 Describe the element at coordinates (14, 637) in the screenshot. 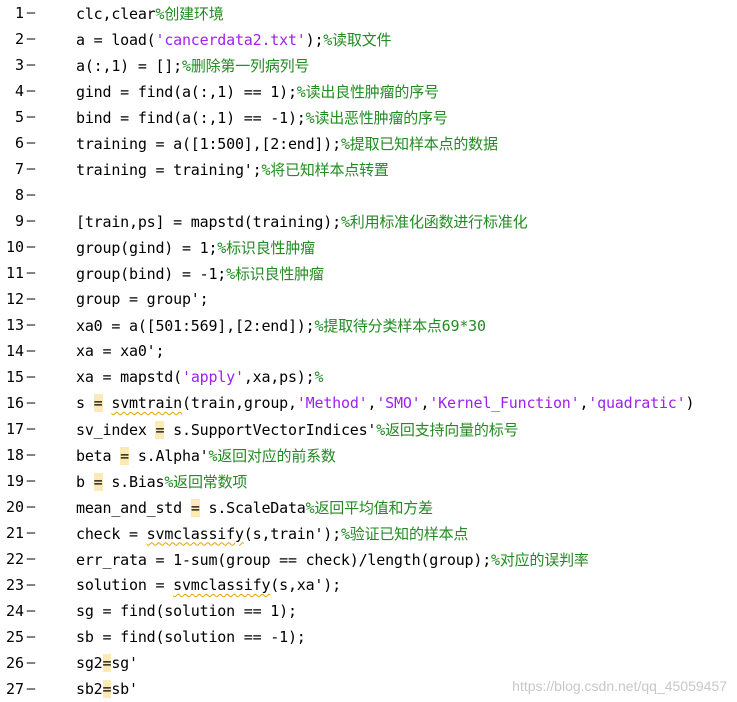

I see `line-number: 25` at that location.